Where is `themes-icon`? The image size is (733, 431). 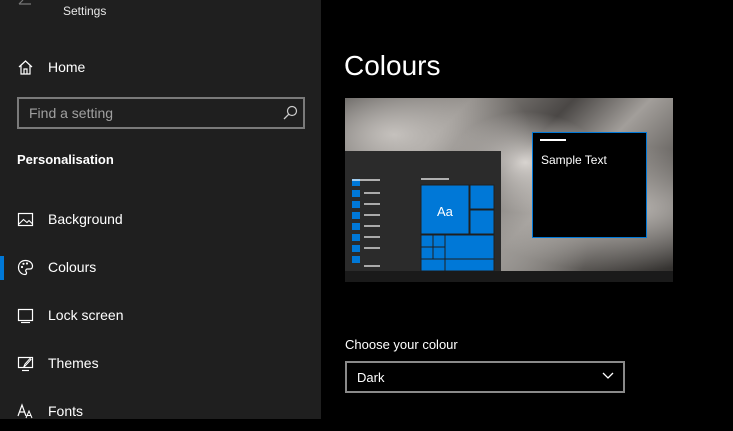
themes-icon is located at coordinates (25, 364).